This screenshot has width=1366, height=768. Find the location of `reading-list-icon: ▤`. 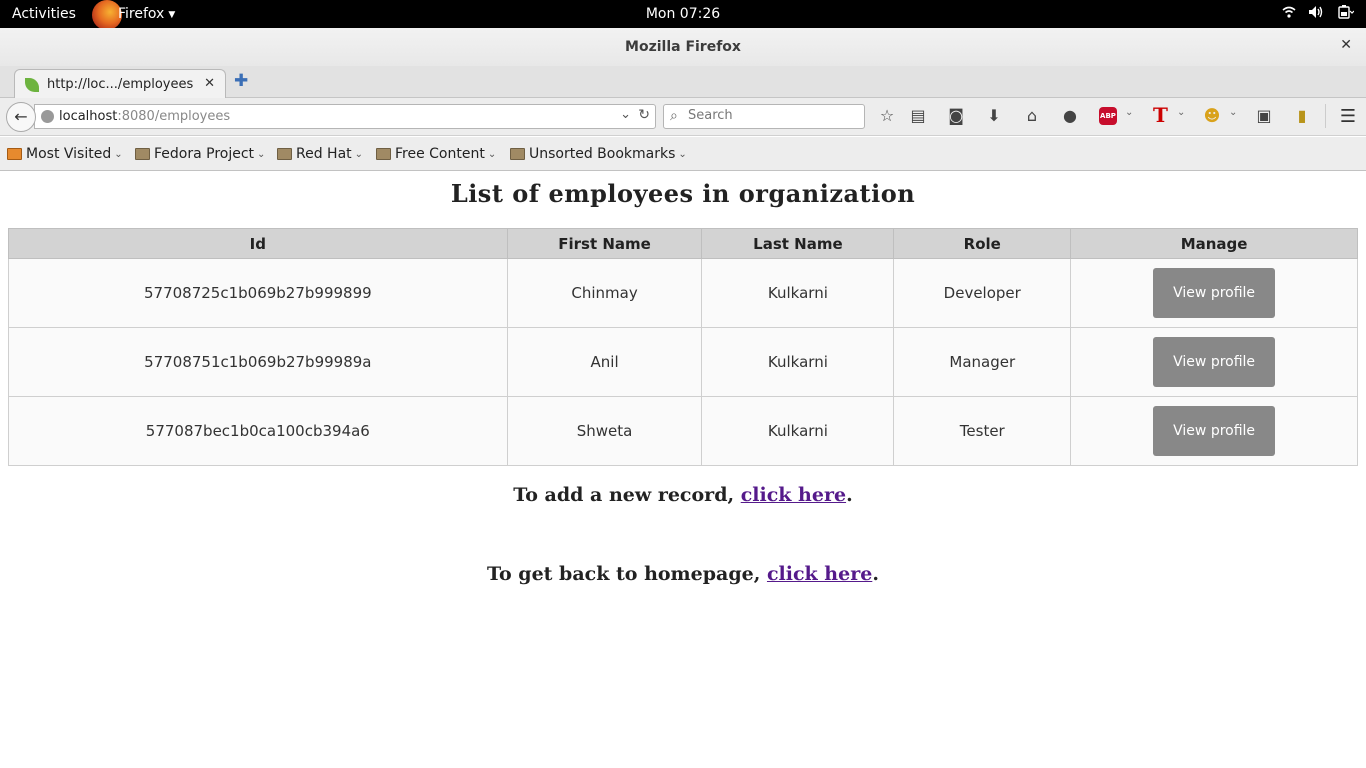

reading-list-icon: ▤ is located at coordinates (918, 115).